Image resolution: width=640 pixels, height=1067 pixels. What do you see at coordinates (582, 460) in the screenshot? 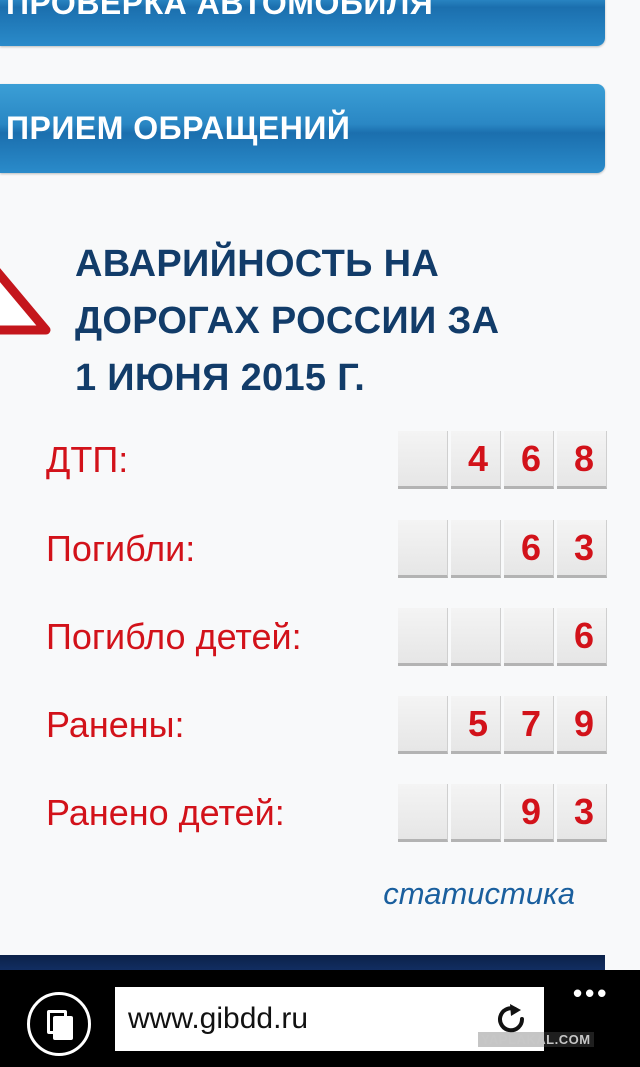
I see `digit-cell: 8` at bounding box center [582, 460].